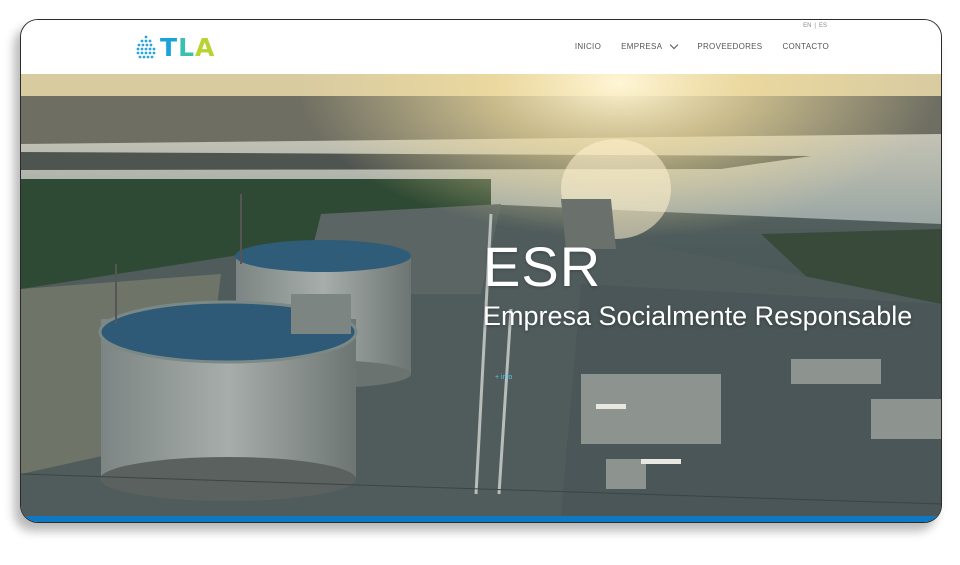 The image size is (960, 565). I want to click on language-switcher: EN | ES, so click(815, 26).